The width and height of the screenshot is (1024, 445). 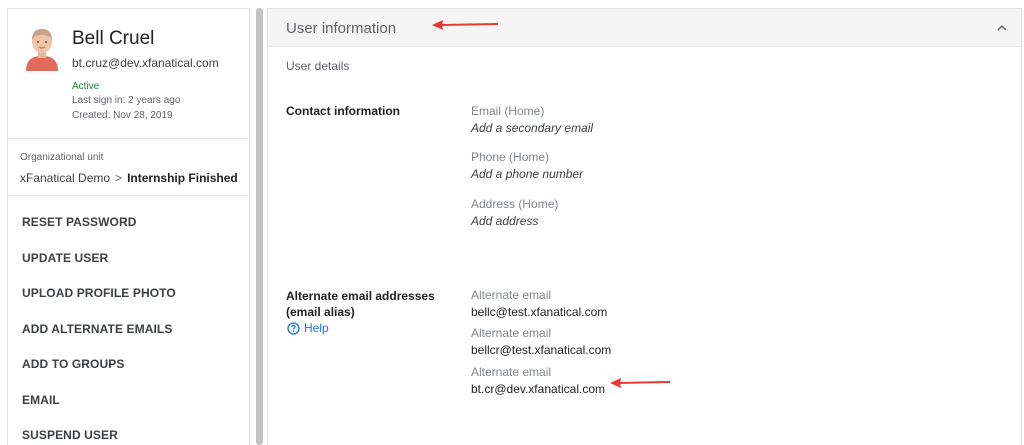 I want to click on help-link: Help, so click(x=308, y=328).